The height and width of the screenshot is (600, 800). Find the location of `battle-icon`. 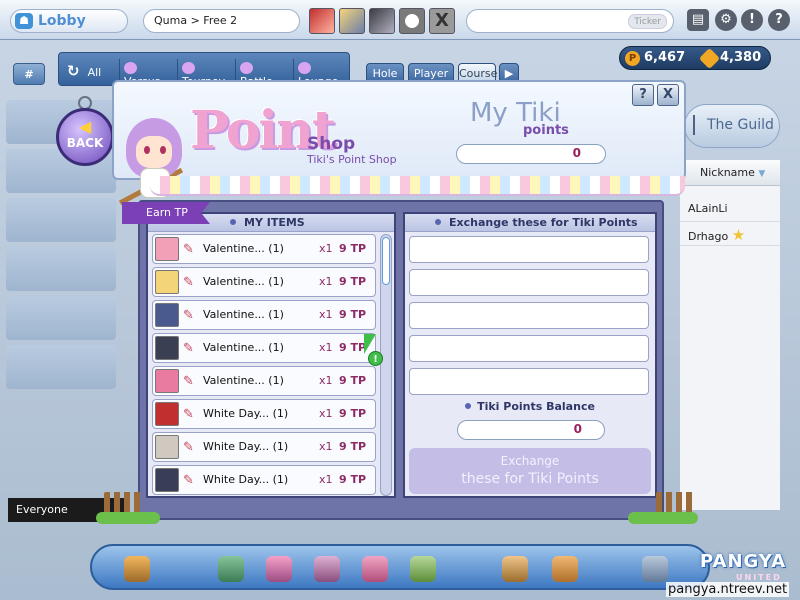

battle-icon is located at coordinates (246, 68).